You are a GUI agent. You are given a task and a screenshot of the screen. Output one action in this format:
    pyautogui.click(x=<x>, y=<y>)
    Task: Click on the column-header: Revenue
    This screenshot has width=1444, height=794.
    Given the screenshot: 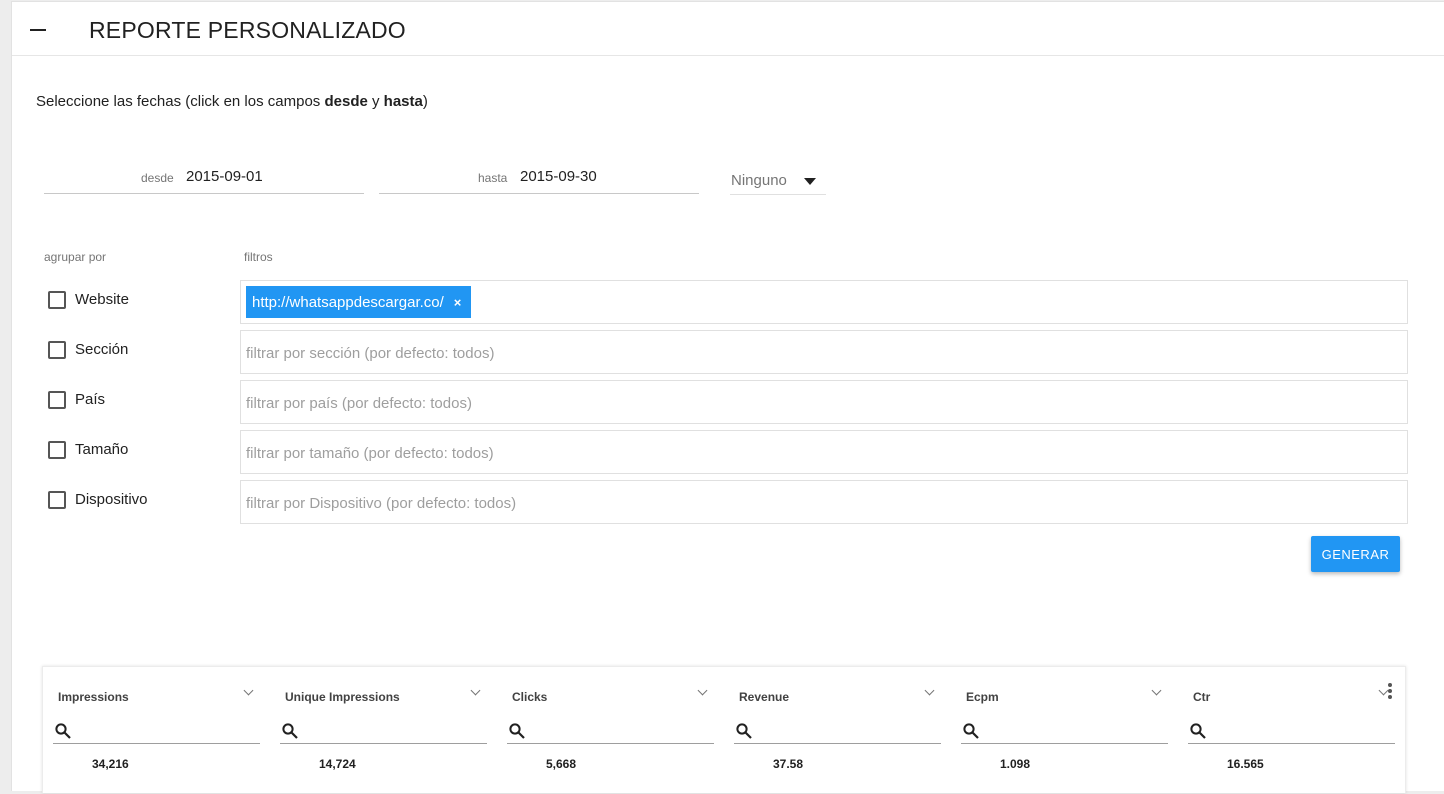 What is the action you would take?
    pyautogui.click(x=764, y=697)
    